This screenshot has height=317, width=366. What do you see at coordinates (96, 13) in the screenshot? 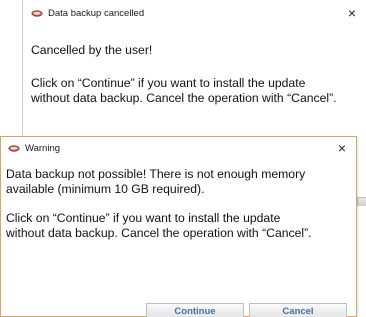
I see `dialog-title: Data backup cancelled` at bounding box center [96, 13].